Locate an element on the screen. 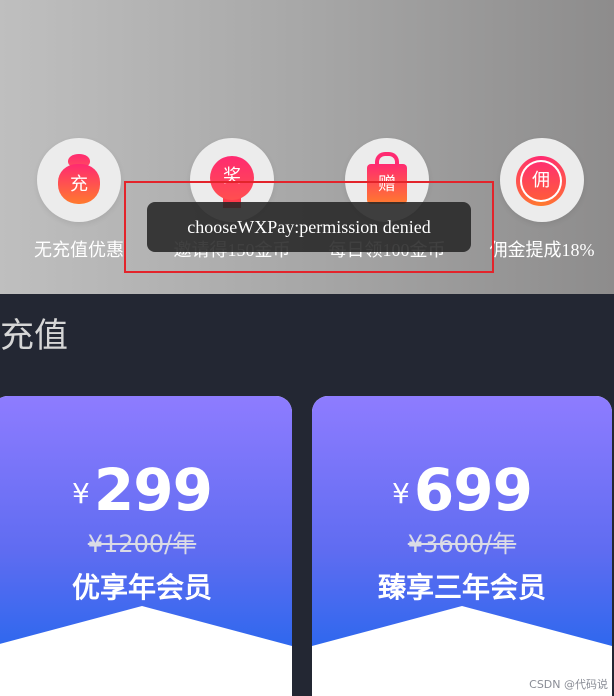 This screenshot has height=696, width=614. plan-price: ¥299 is located at coordinates (142, 490).